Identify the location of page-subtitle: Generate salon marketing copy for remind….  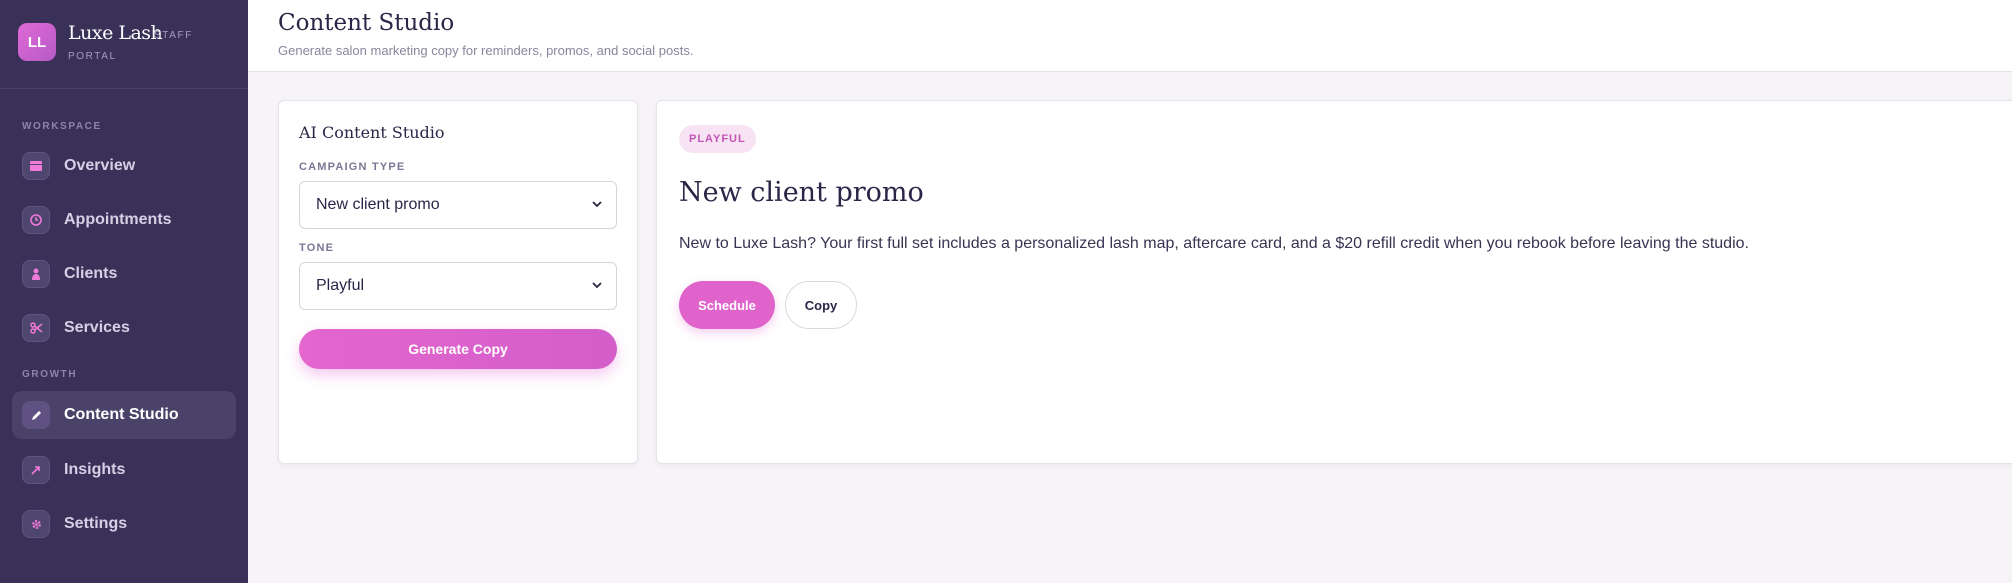
(486, 50).